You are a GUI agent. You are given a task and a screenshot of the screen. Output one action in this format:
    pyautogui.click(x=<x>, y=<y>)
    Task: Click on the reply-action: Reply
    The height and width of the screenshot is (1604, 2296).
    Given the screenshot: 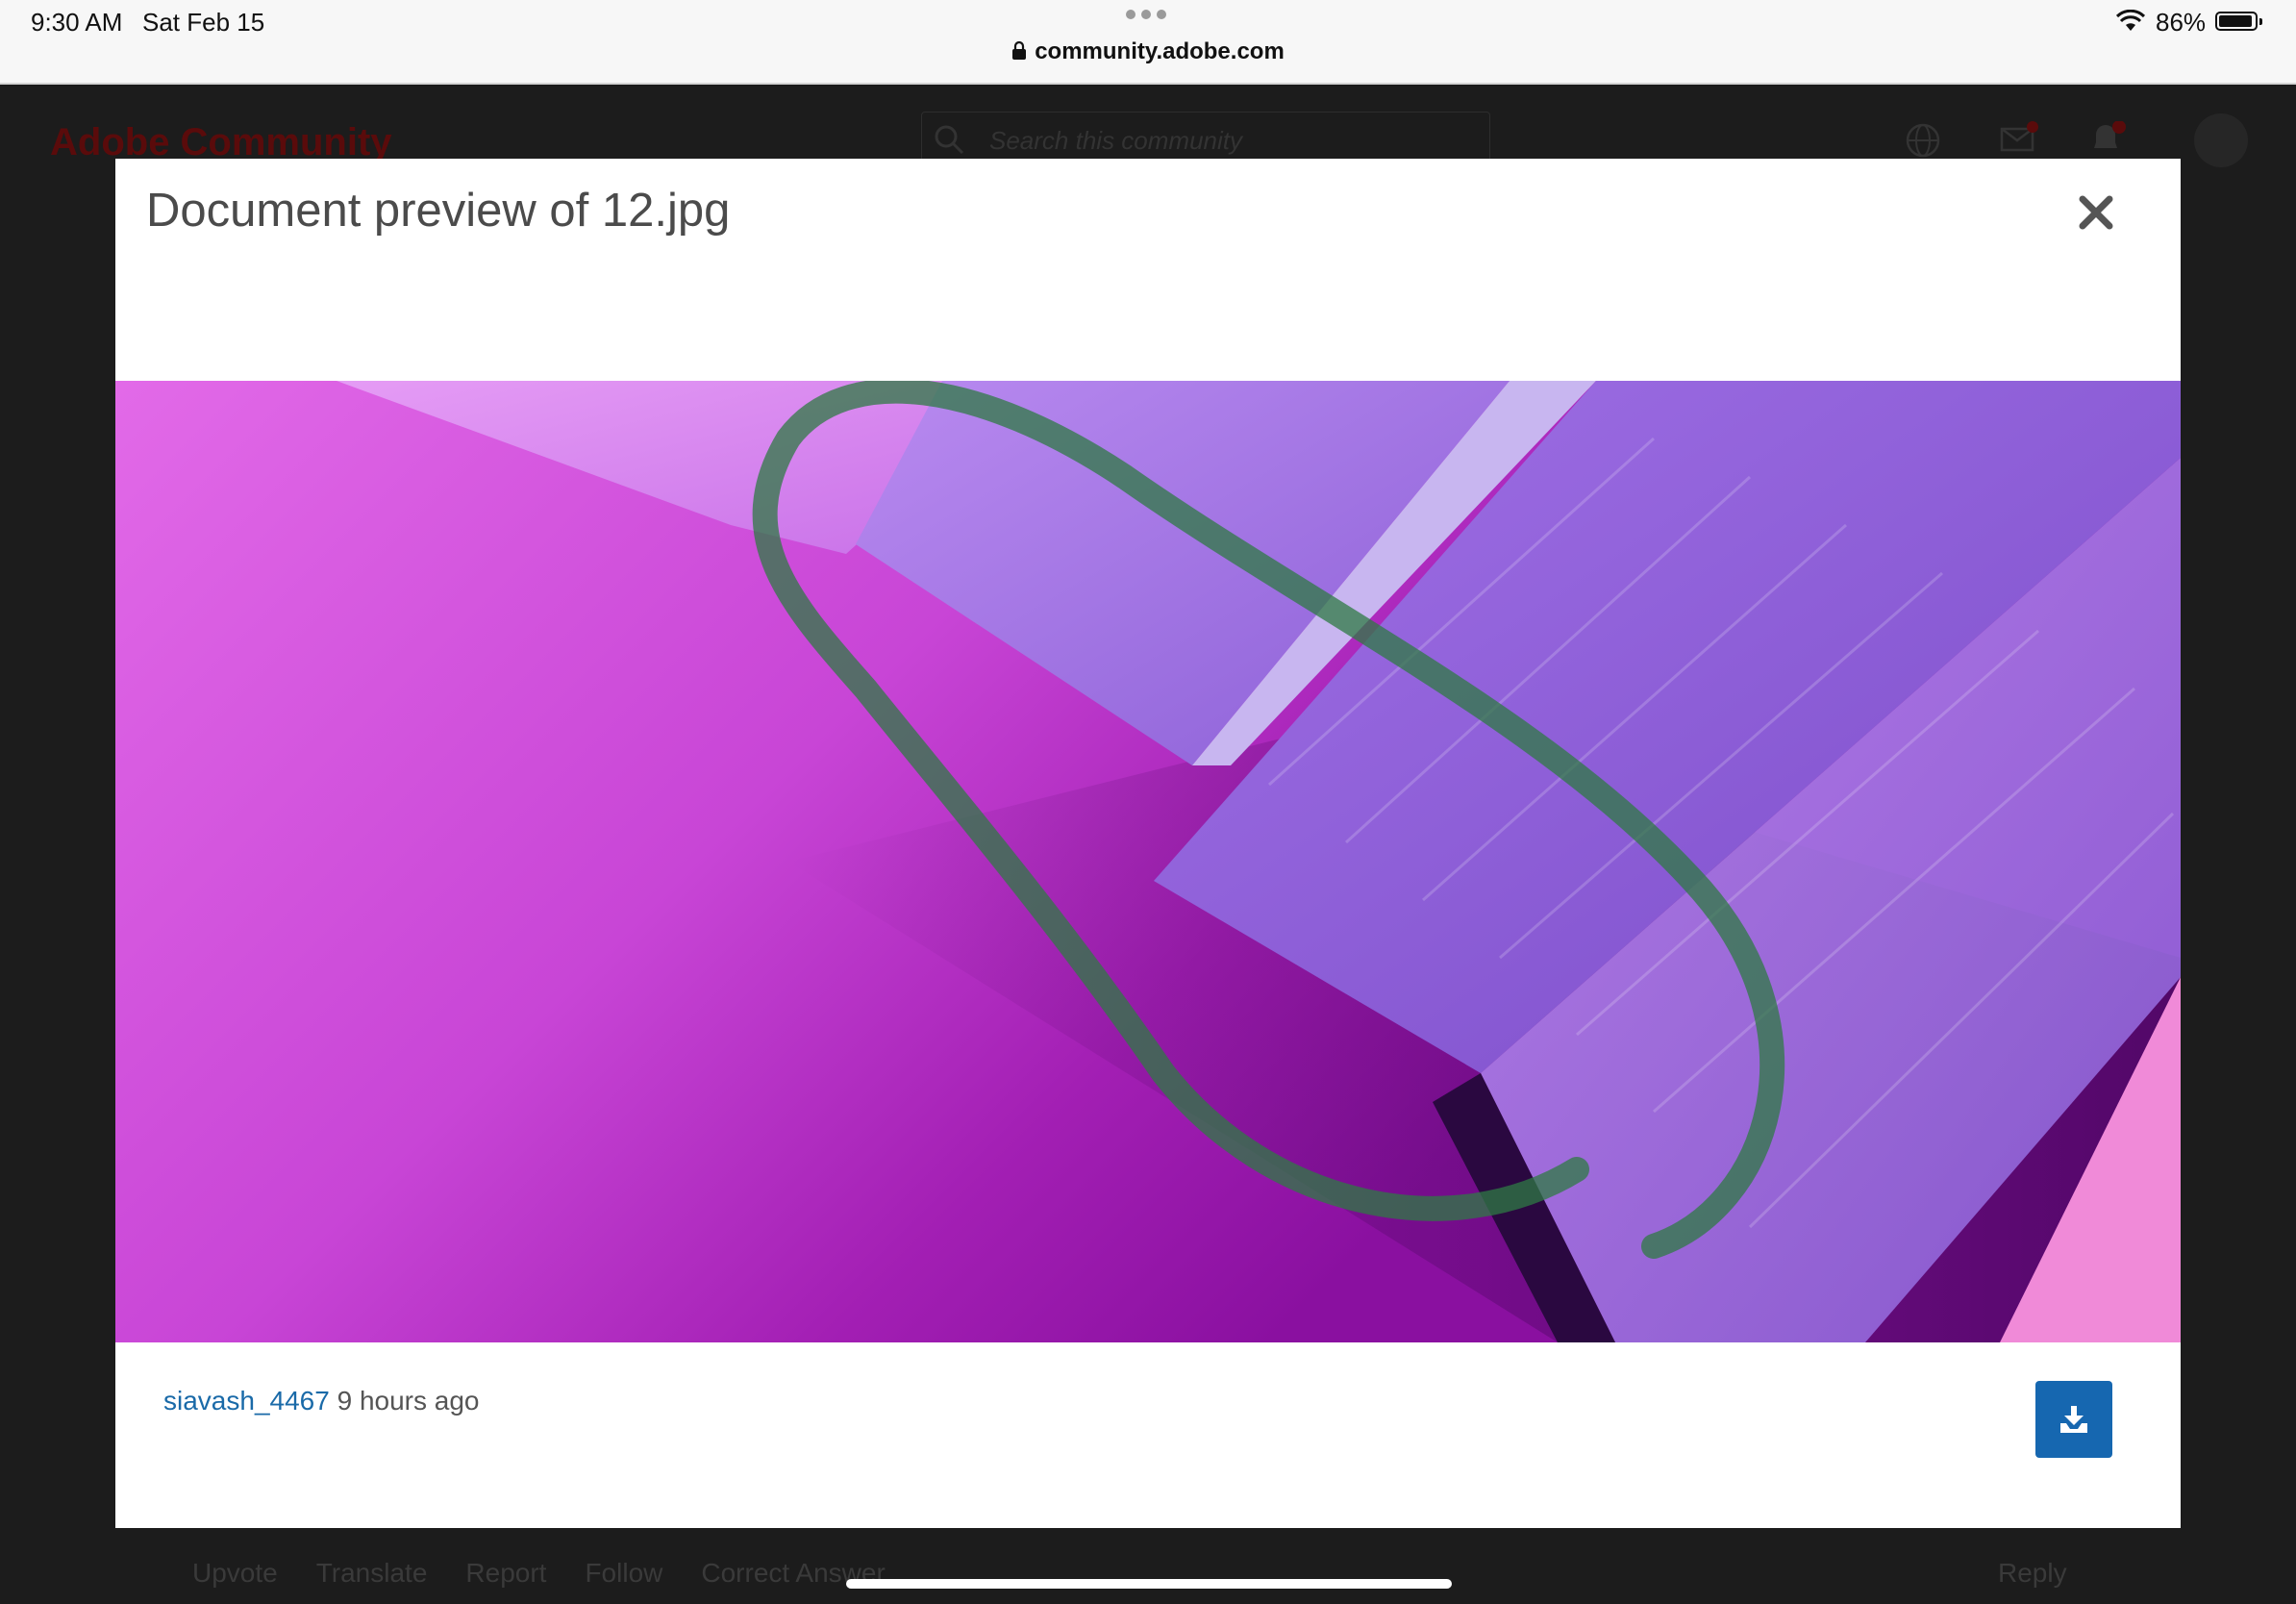 What is the action you would take?
    pyautogui.click(x=2032, y=1573)
    